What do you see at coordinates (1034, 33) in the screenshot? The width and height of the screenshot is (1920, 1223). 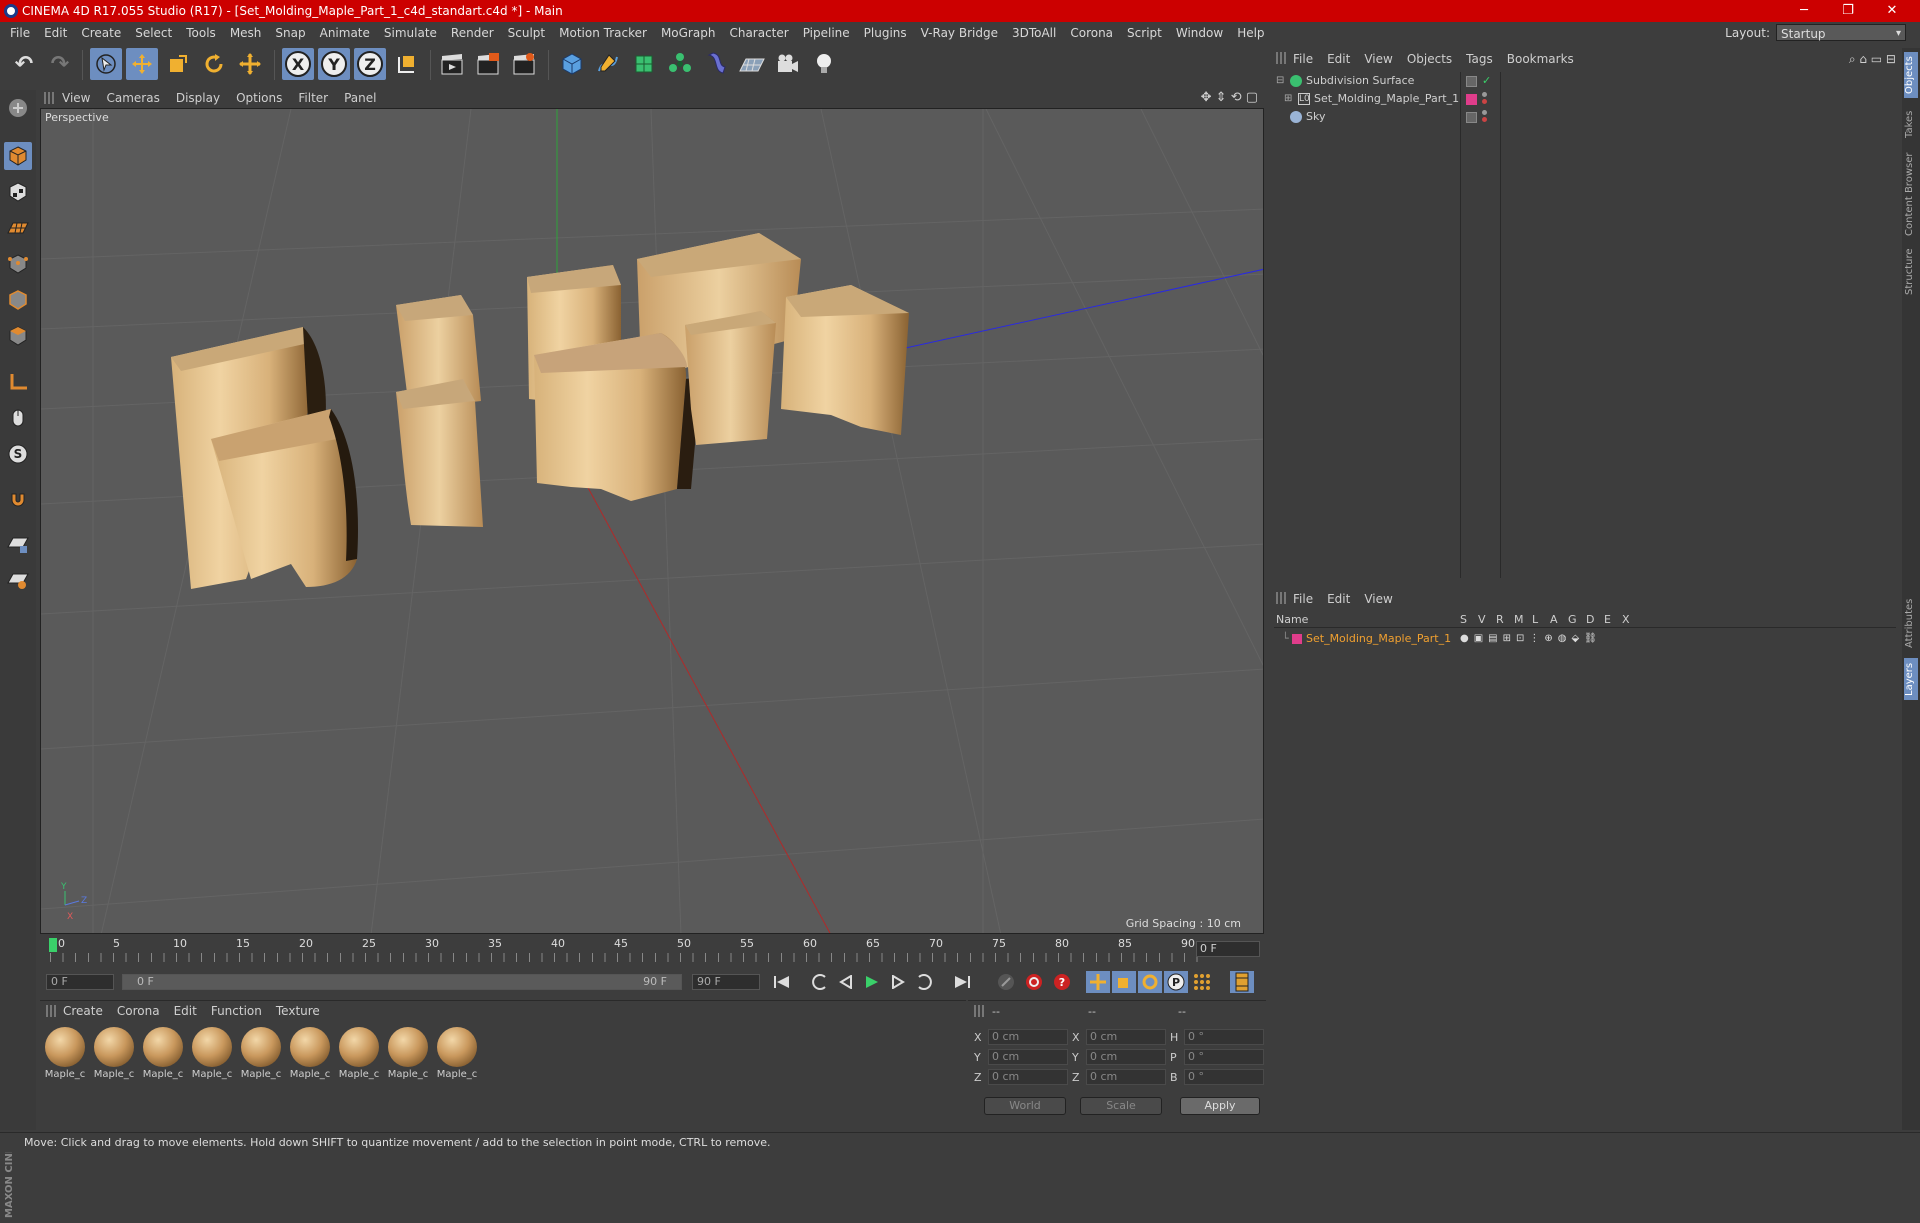 I see `menu-3dtoall: 3DToAll` at bounding box center [1034, 33].